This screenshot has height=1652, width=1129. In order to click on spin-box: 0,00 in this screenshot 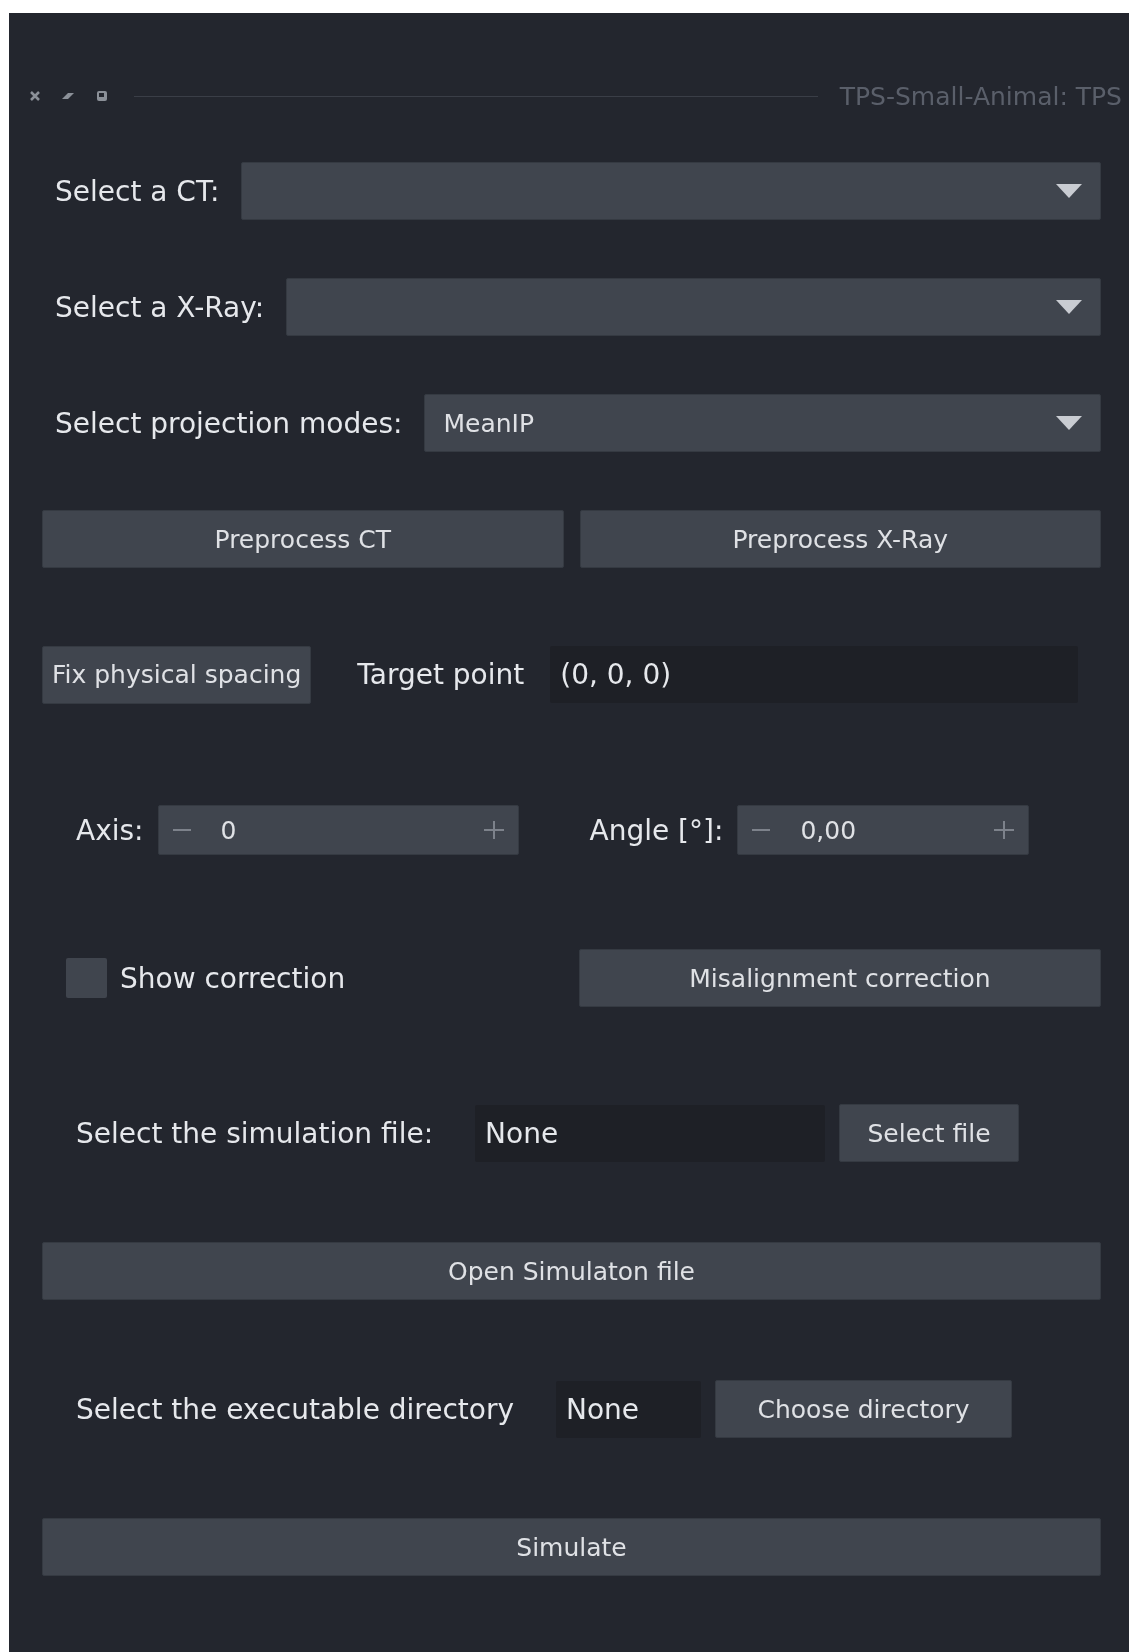, I will do `click(883, 830)`.